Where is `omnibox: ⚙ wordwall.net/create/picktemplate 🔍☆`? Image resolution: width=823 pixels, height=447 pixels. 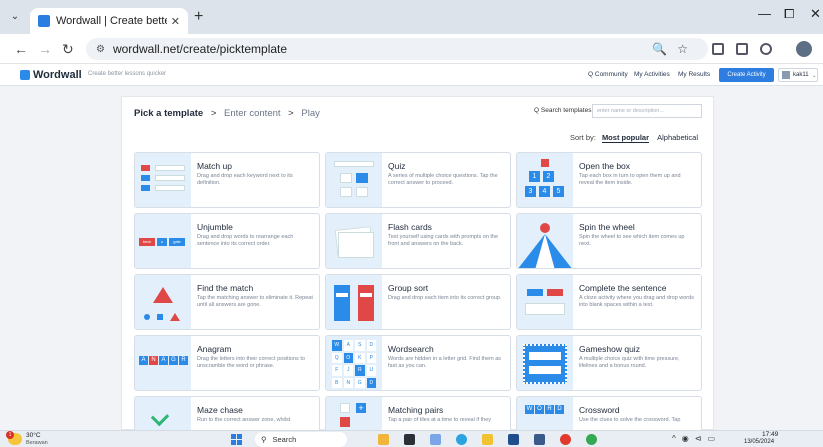
omnibox: ⚙ wordwall.net/create/picktemplate 🔍☆ is located at coordinates (397, 49).